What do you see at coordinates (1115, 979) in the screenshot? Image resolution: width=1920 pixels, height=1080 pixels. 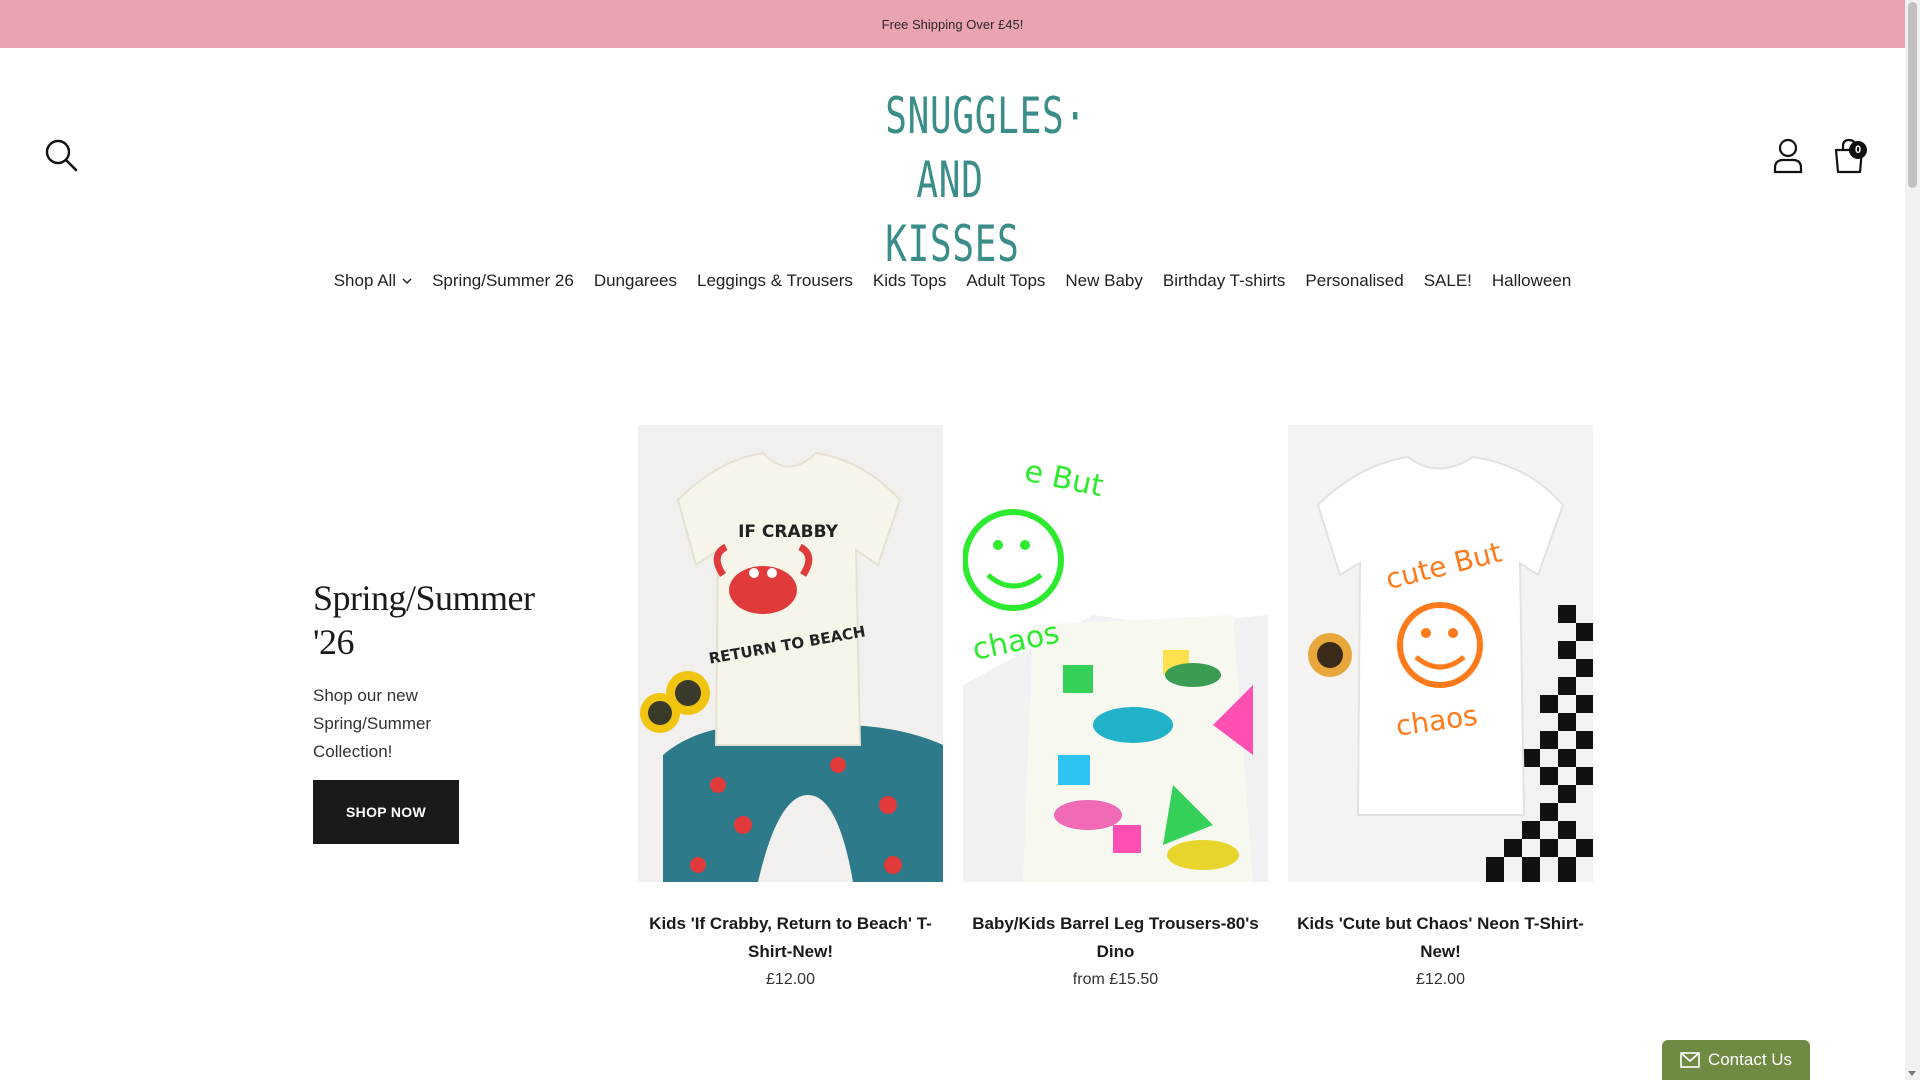 I see `product-price: from £15.50` at bounding box center [1115, 979].